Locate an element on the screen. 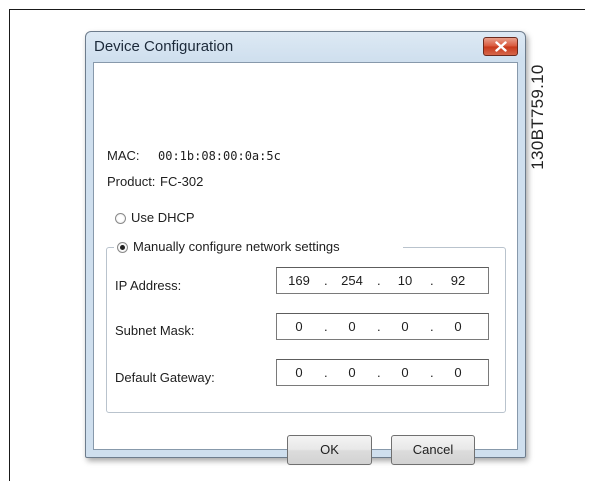 The image size is (594, 481). gateway-octet-1: 0 is located at coordinates (299, 372).